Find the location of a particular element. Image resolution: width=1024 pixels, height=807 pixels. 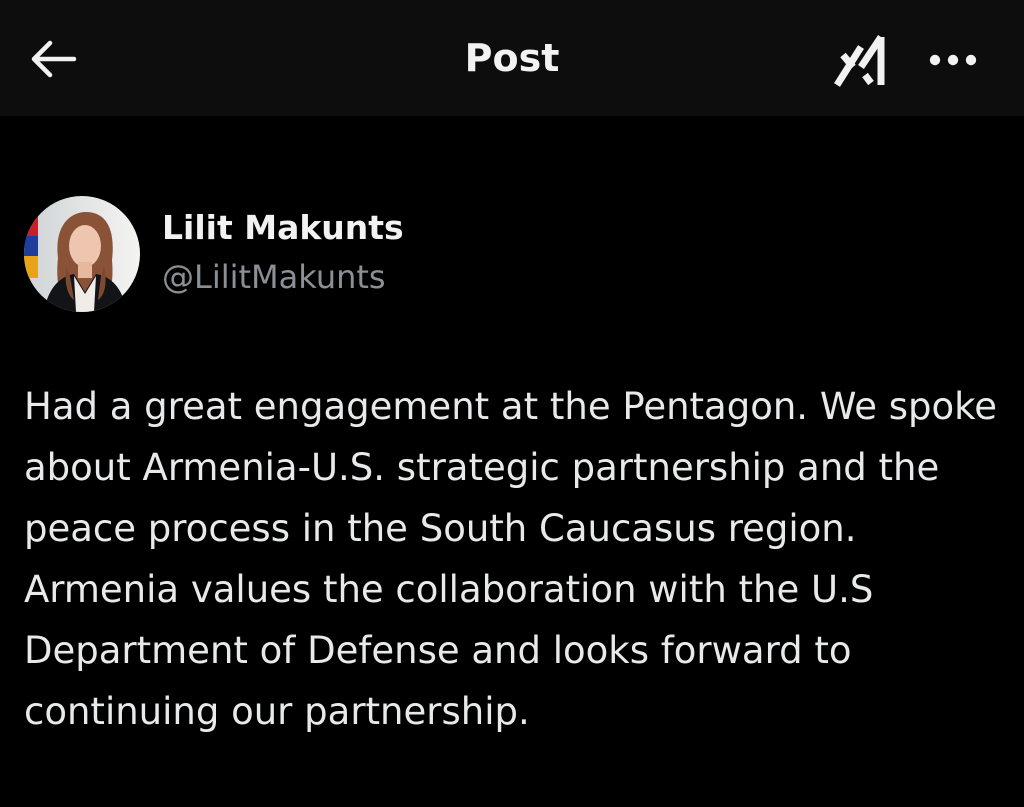

arrow-left-icon is located at coordinates (54, 59).